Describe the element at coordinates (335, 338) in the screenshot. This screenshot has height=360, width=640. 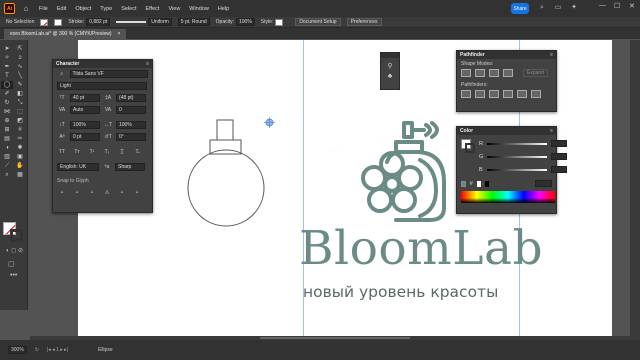
I see `horizontal-scroll-thumb` at that location.